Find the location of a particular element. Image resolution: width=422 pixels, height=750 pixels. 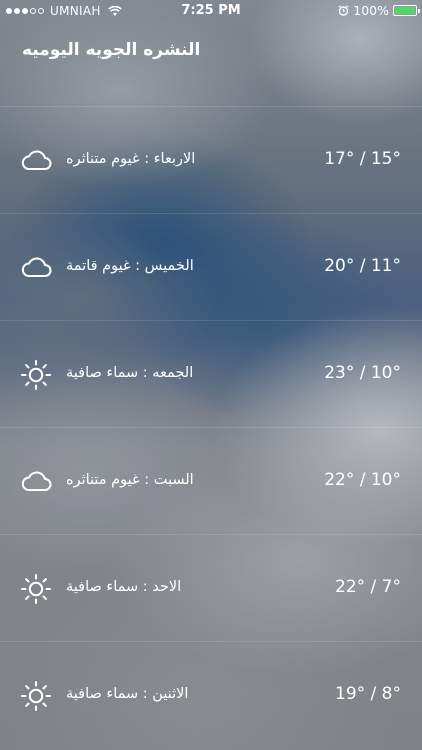

alarm-icon is located at coordinates (343, 10).